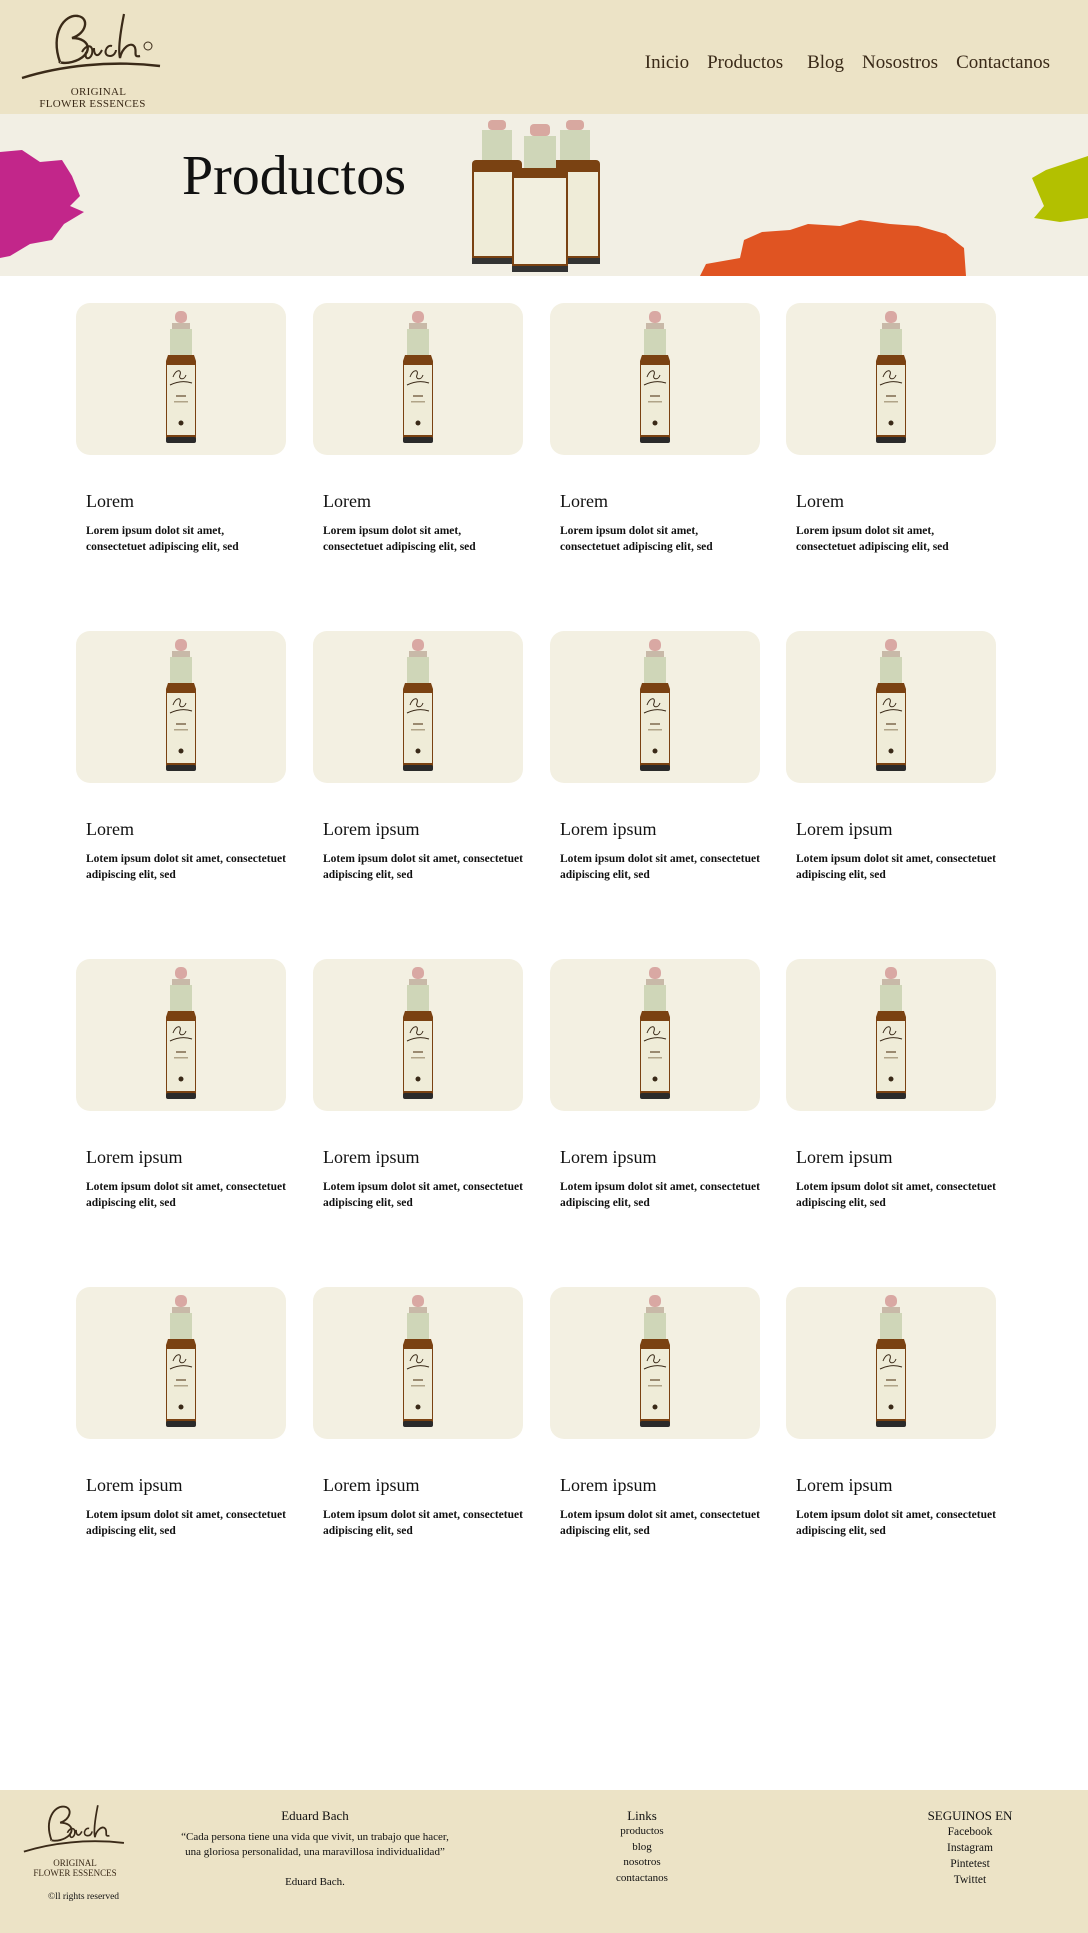  Describe the element at coordinates (667, 63) in the screenshot. I see `nav-inicio: Inicio` at that location.